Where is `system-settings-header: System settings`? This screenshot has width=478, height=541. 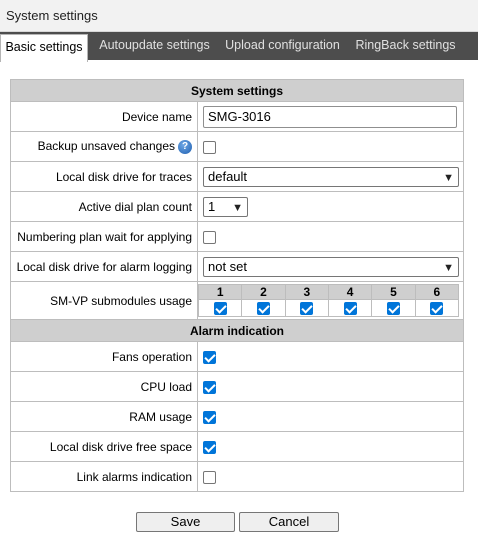 system-settings-header: System settings is located at coordinates (237, 90).